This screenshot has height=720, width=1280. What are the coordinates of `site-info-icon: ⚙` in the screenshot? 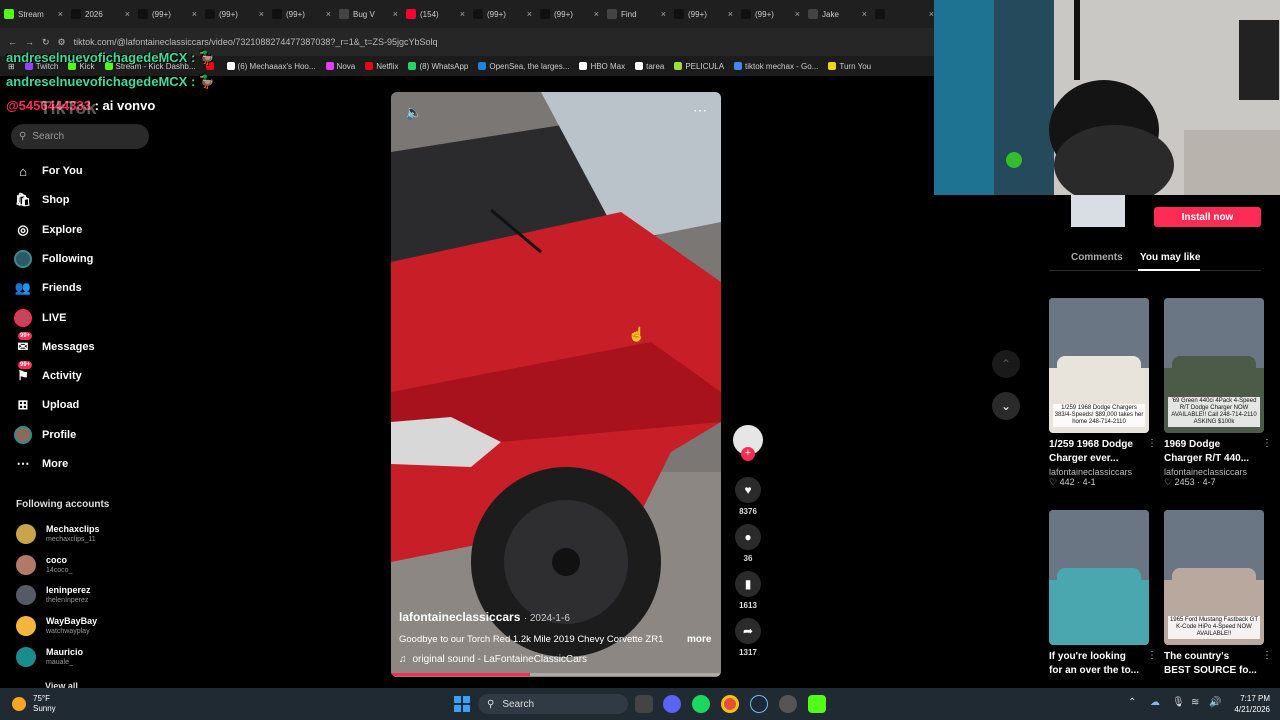 It's located at (62, 42).